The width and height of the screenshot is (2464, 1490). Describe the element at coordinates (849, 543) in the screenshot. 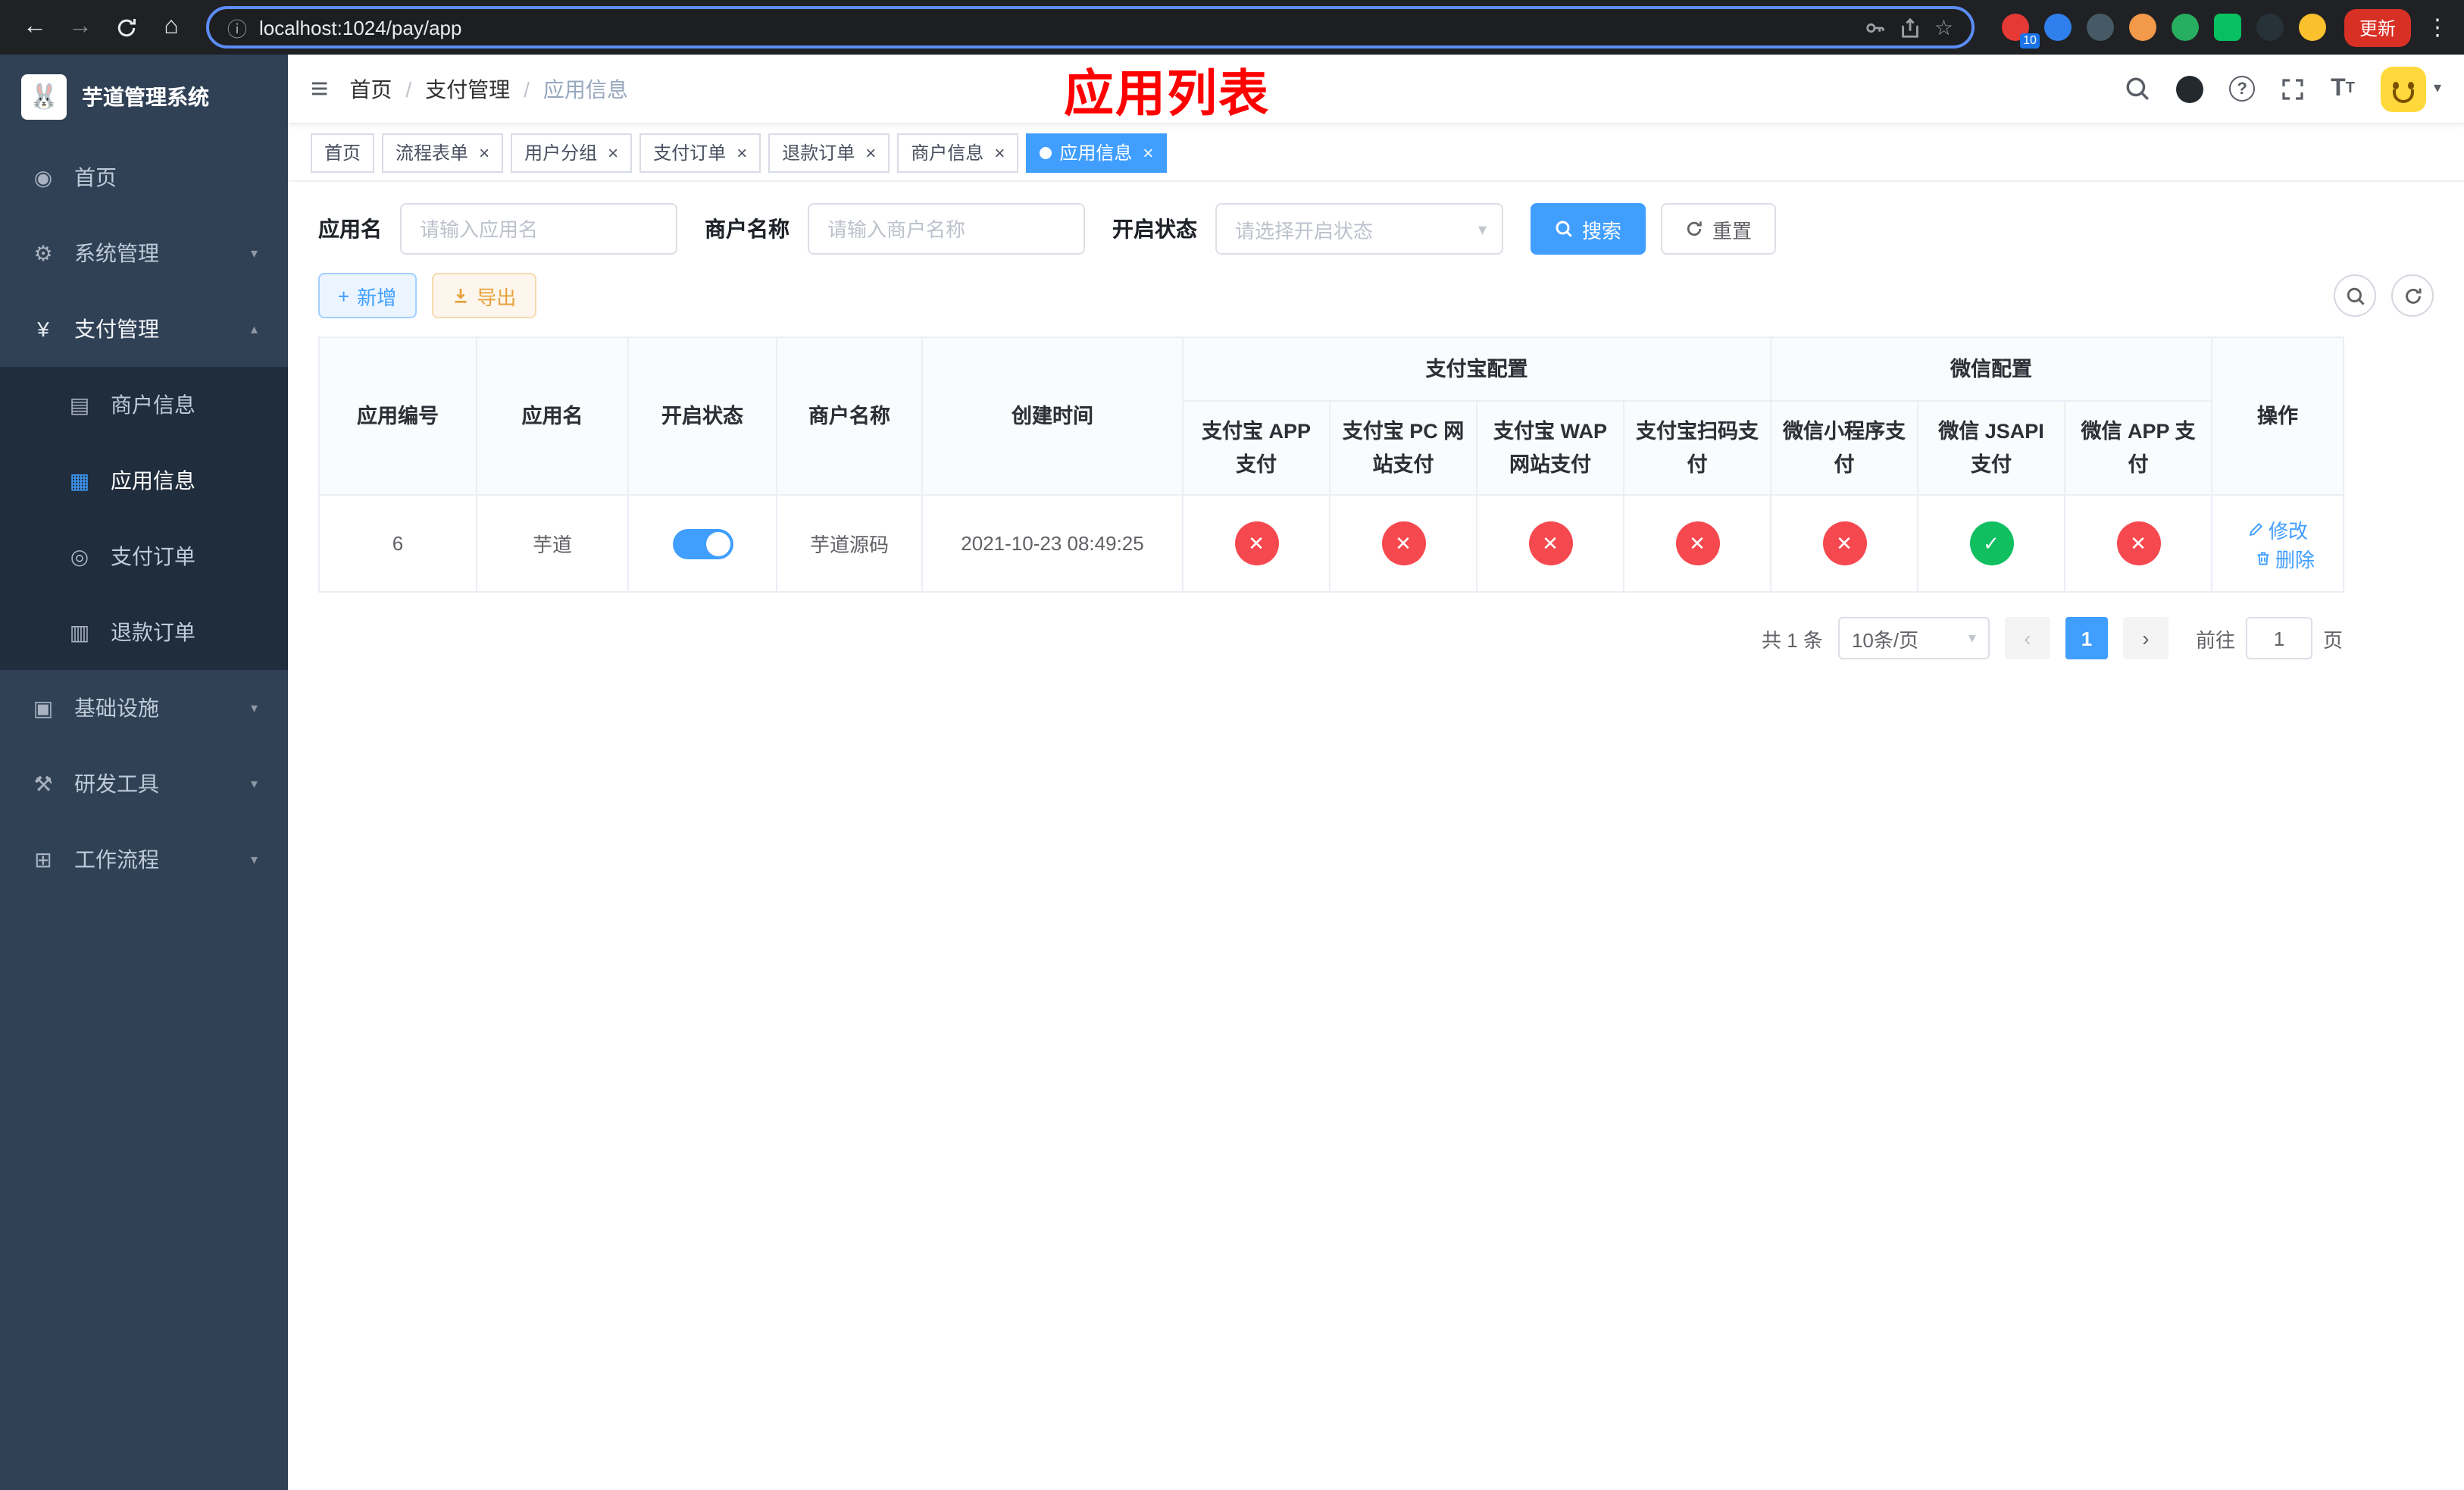

I see `cell-merchant: 芋道源码` at that location.